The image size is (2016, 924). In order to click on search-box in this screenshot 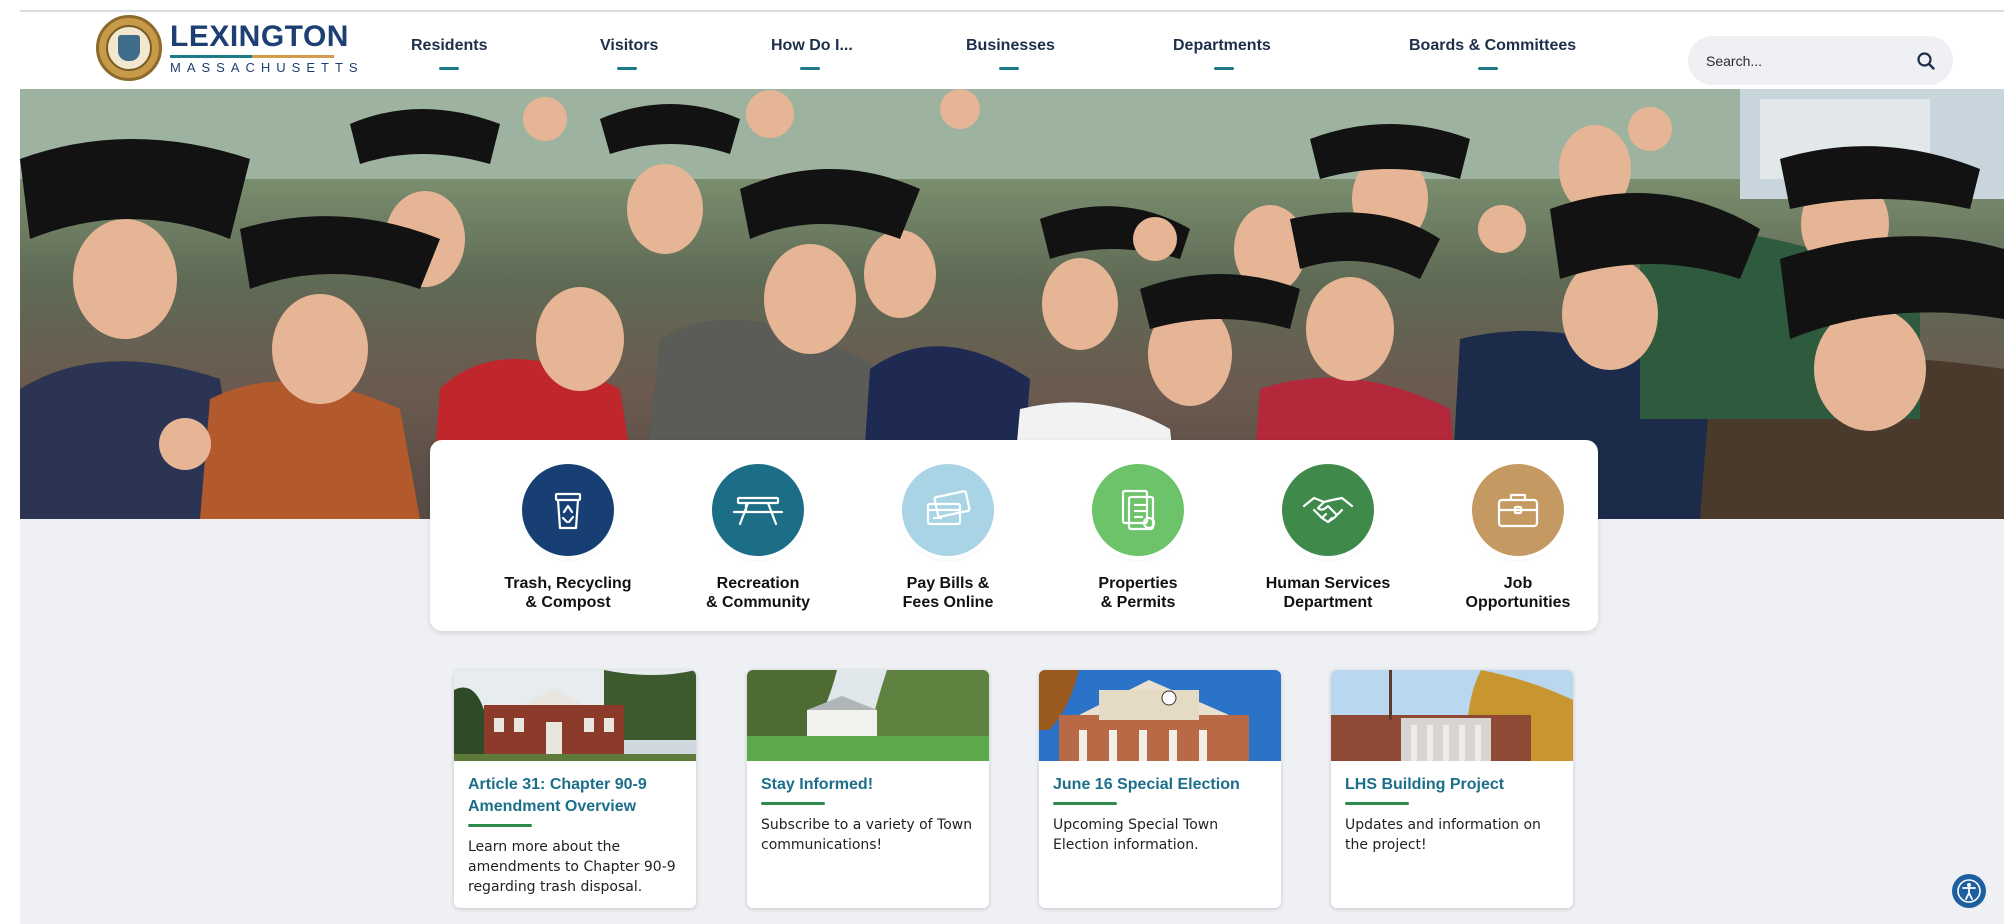, I will do `click(1820, 60)`.